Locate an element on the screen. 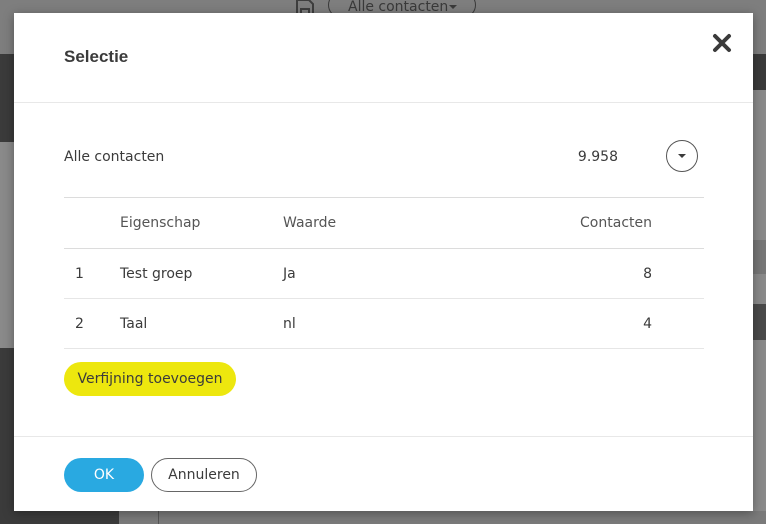 The width and height of the screenshot is (766, 524). chevron-down-icon is located at coordinates (682, 156).